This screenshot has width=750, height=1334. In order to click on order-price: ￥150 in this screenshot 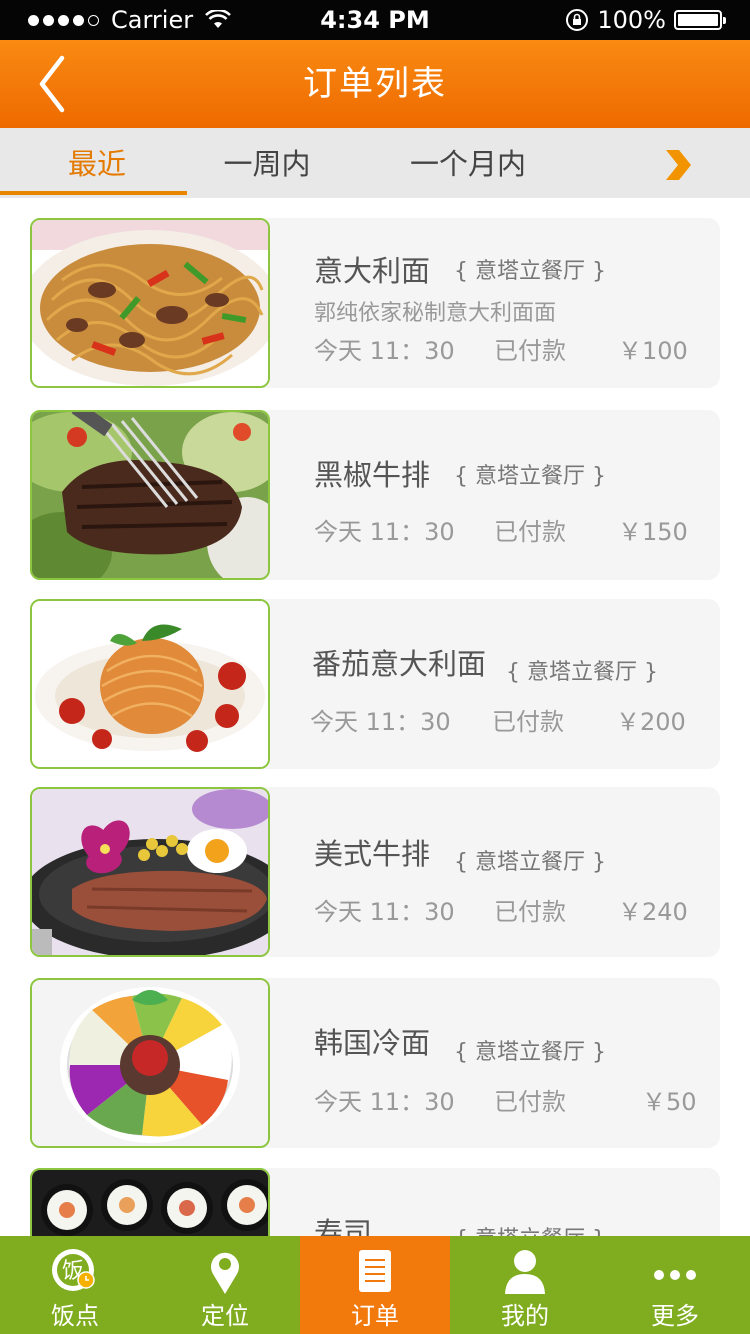, I will do `click(653, 532)`.